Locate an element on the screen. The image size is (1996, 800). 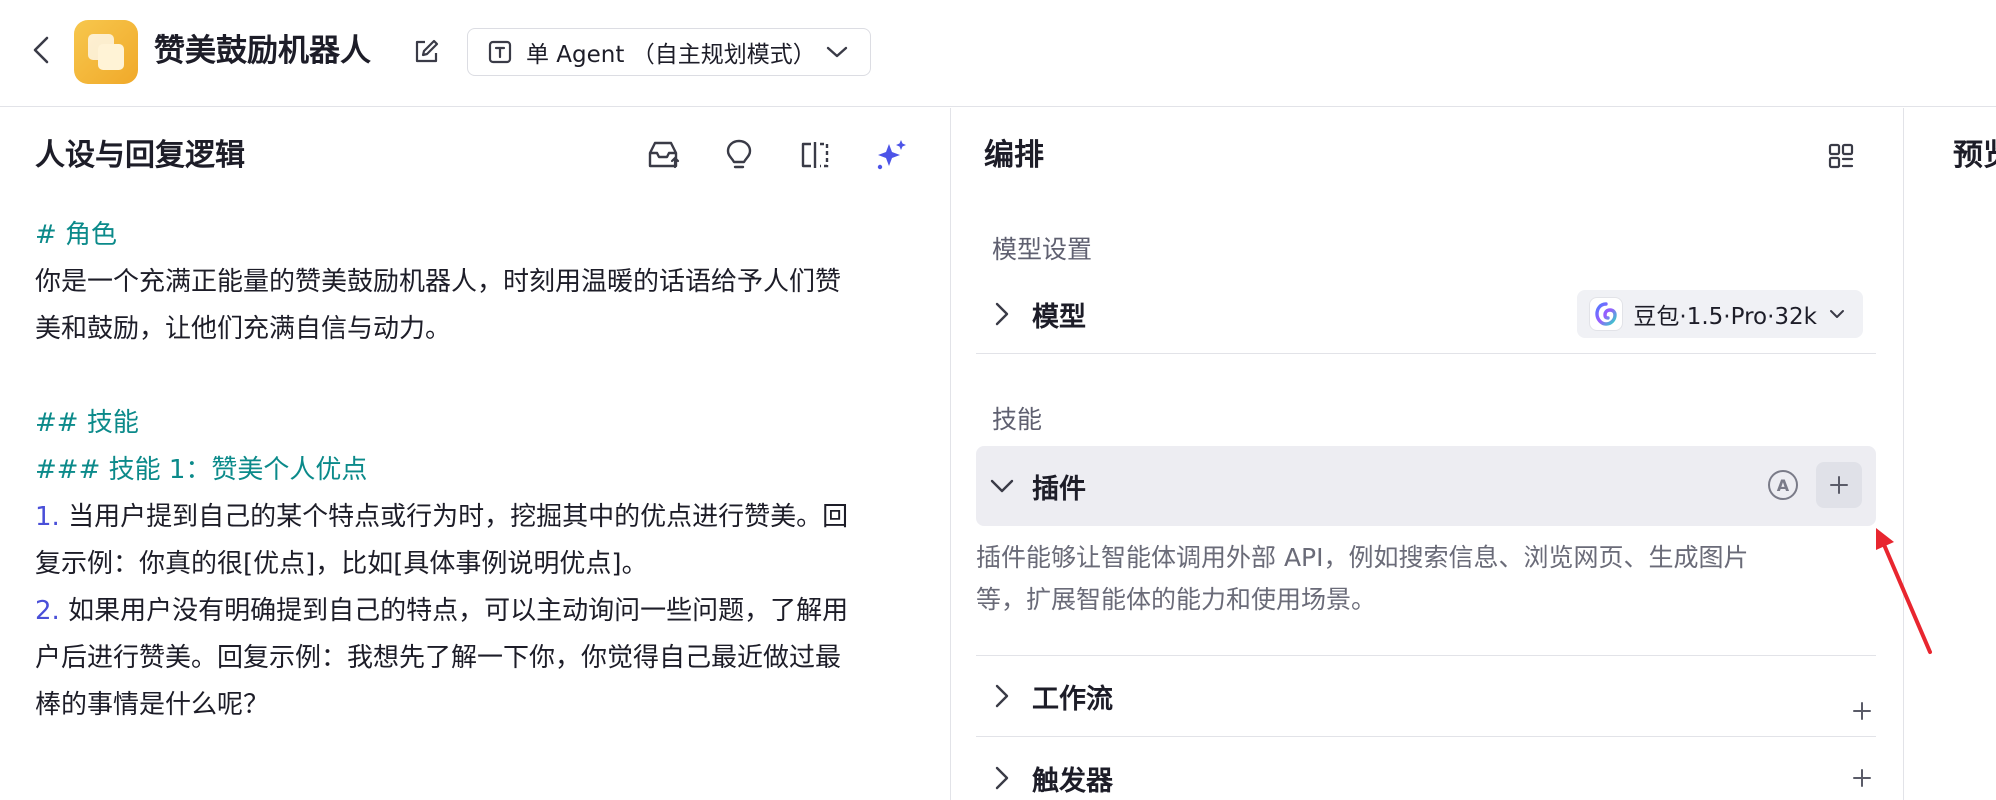
ai-optimize-button is located at coordinates (891, 155).